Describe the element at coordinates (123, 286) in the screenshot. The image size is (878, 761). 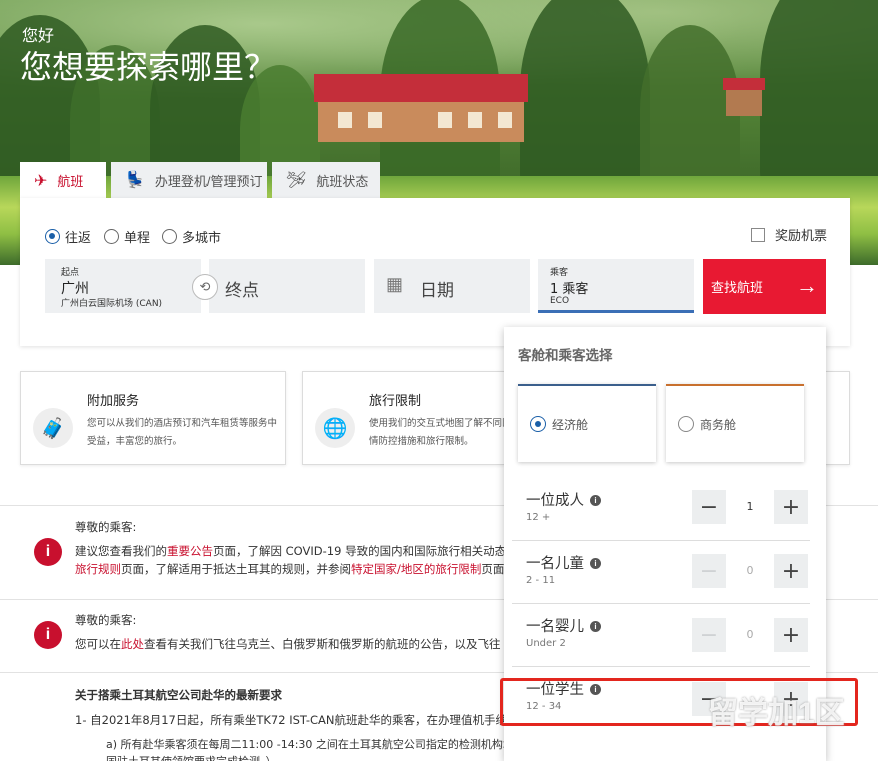
I see `origin-field: 起点 广州 广州白云国际机场 (CAN)` at that location.